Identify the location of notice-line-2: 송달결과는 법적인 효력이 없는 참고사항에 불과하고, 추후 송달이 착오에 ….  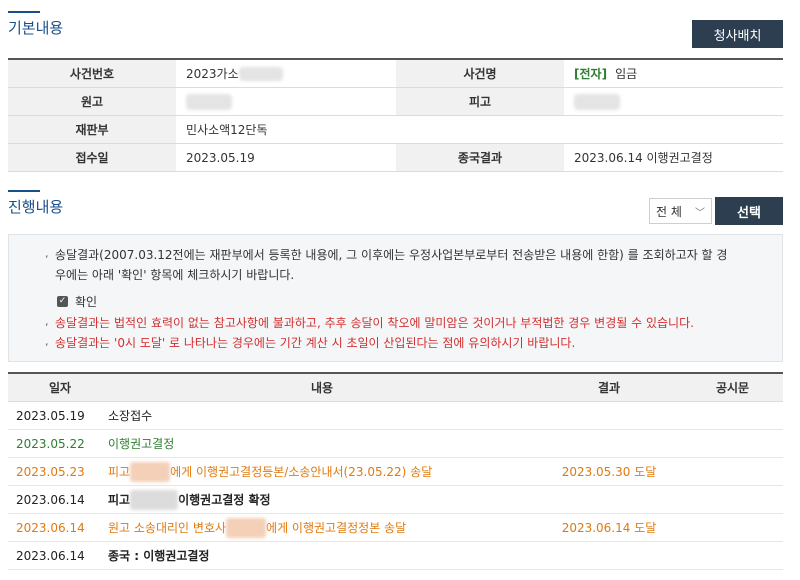
(374, 323).